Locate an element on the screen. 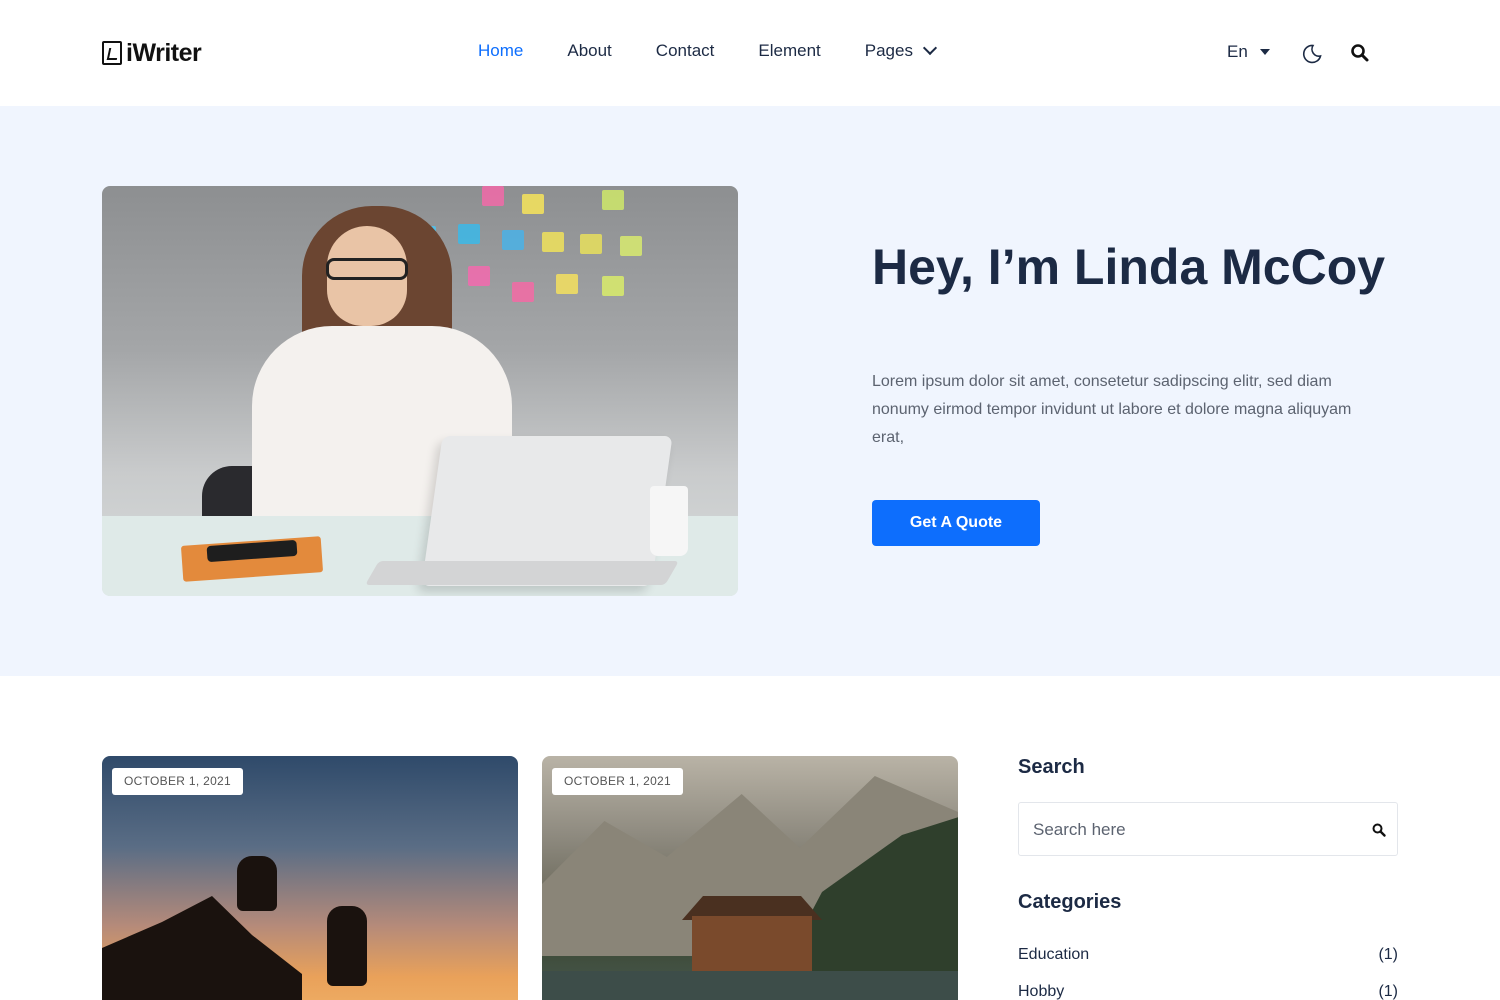  caret-down-icon is located at coordinates (1264, 52).